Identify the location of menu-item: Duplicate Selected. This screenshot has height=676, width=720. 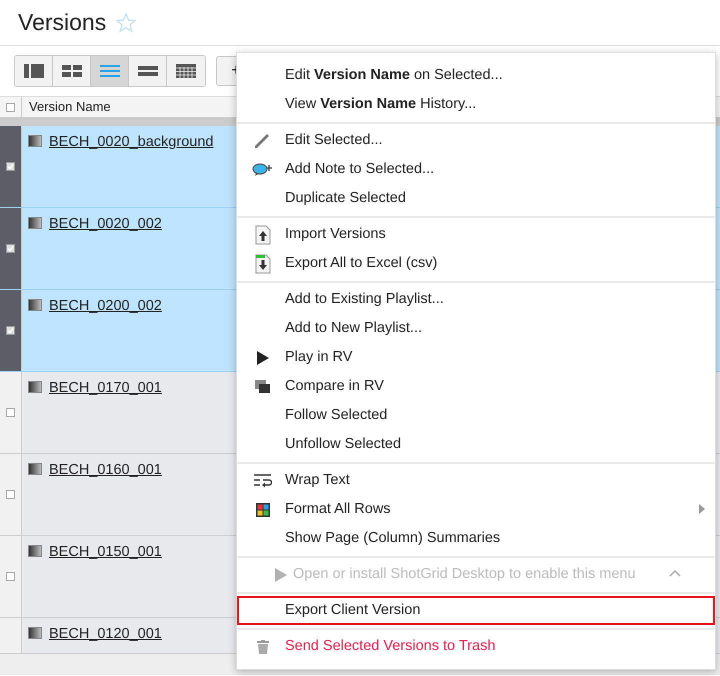
(476, 198).